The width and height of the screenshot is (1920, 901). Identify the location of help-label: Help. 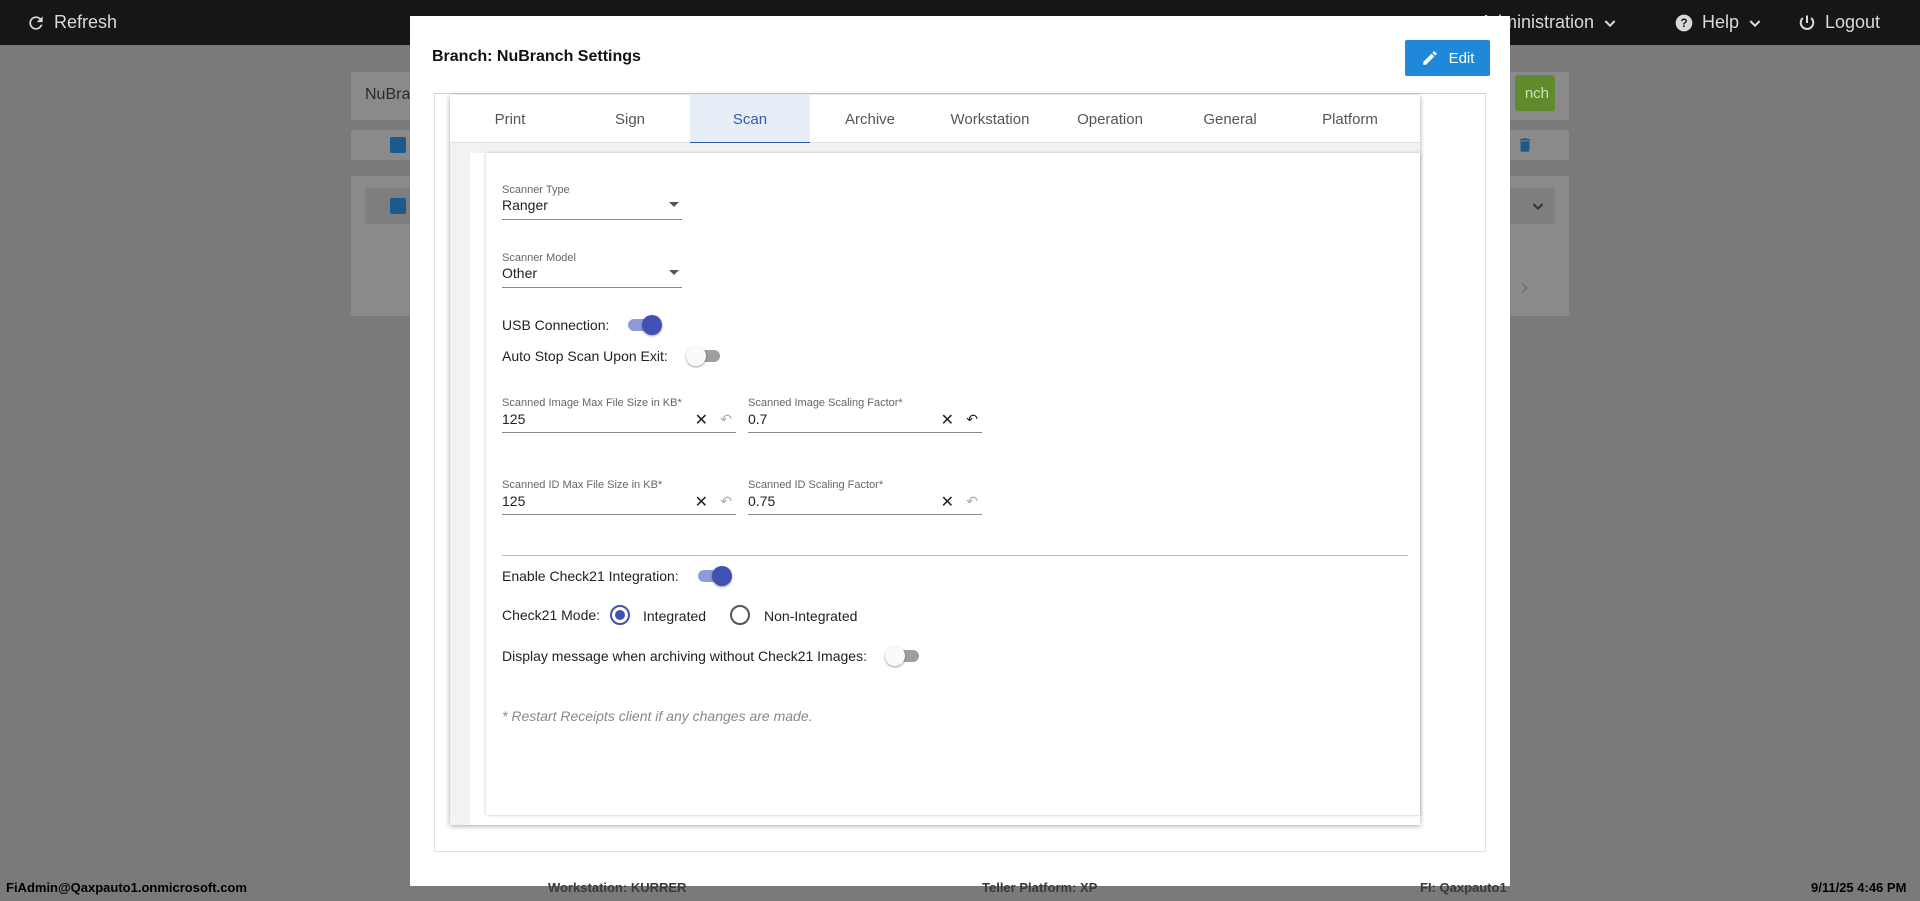
(1721, 22).